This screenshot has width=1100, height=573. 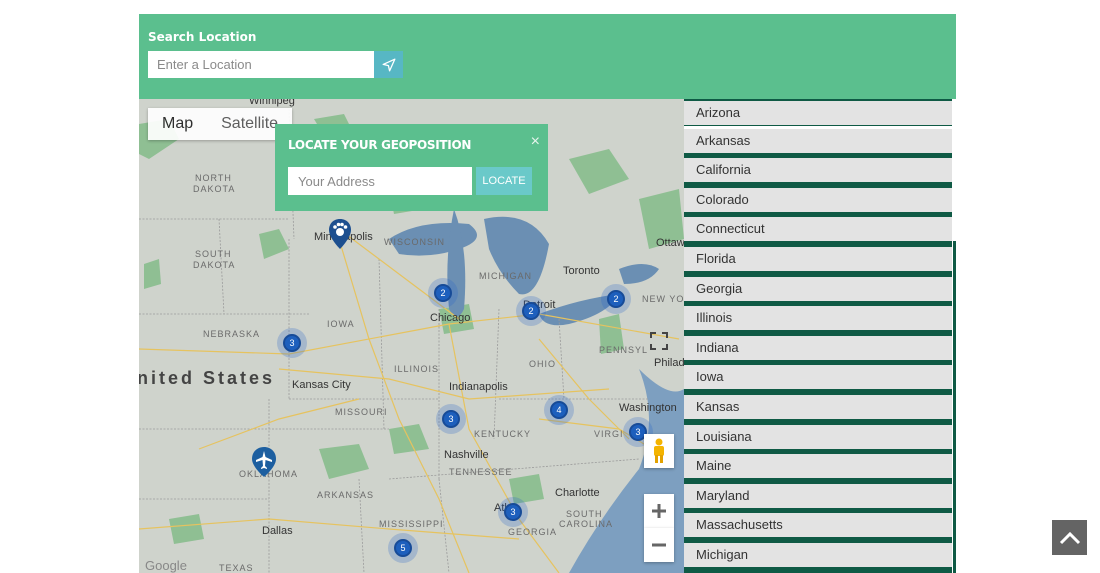 What do you see at coordinates (166, 565) in the screenshot?
I see `google-logo: Google` at bounding box center [166, 565].